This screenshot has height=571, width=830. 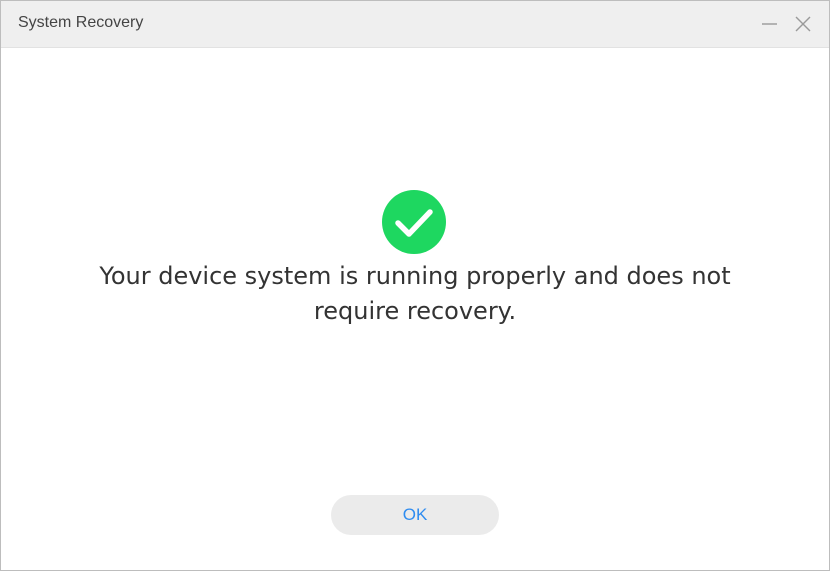 I want to click on title-bar: System Recovery, so click(x=415, y=24).